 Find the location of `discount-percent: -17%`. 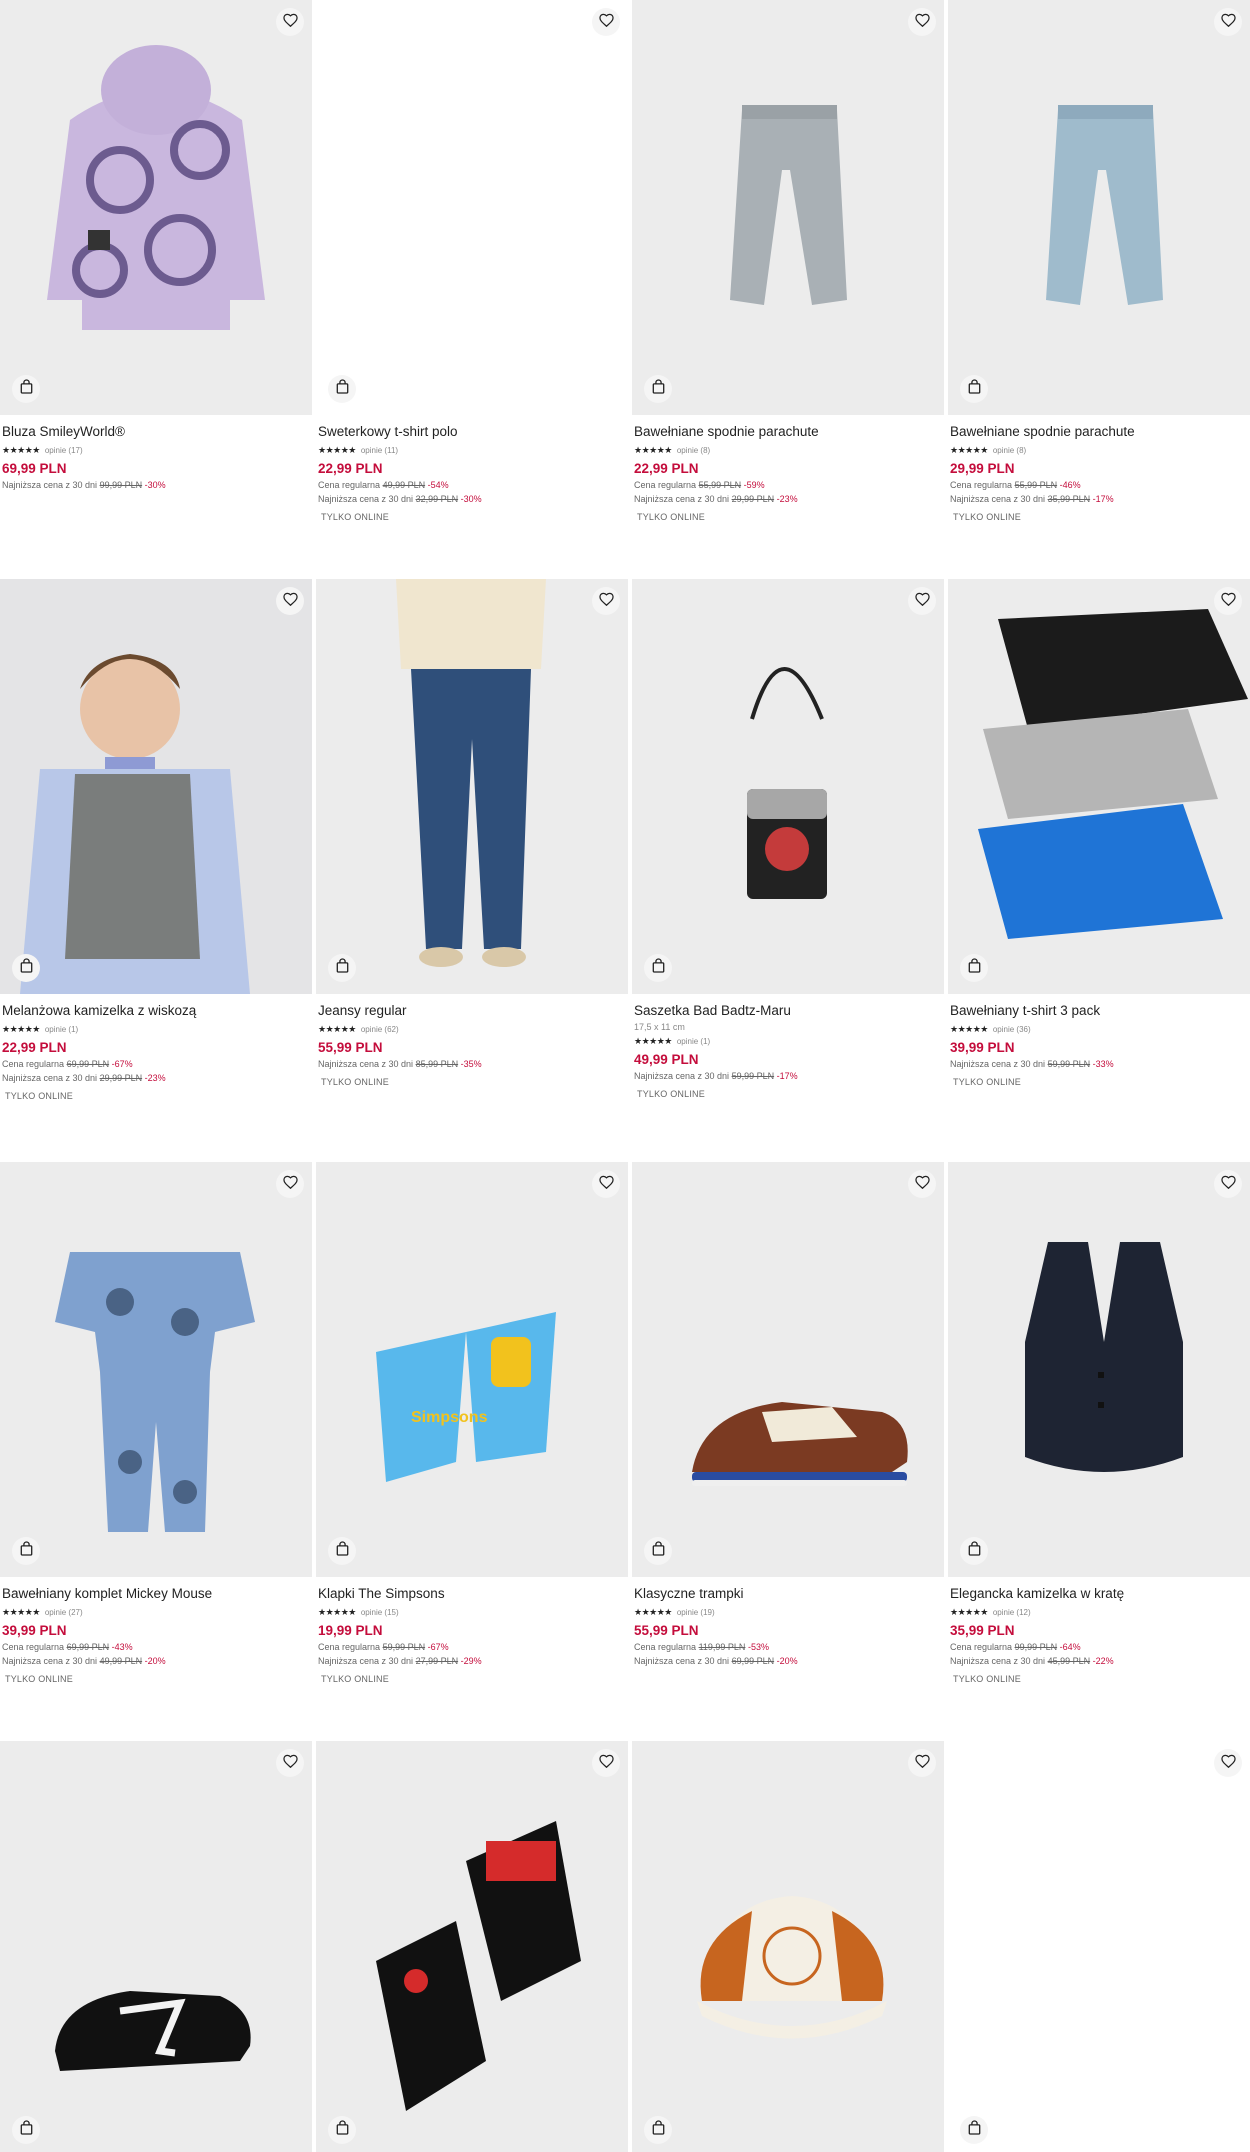

discount-percent: -17% is located at coordinates (1103, 499).